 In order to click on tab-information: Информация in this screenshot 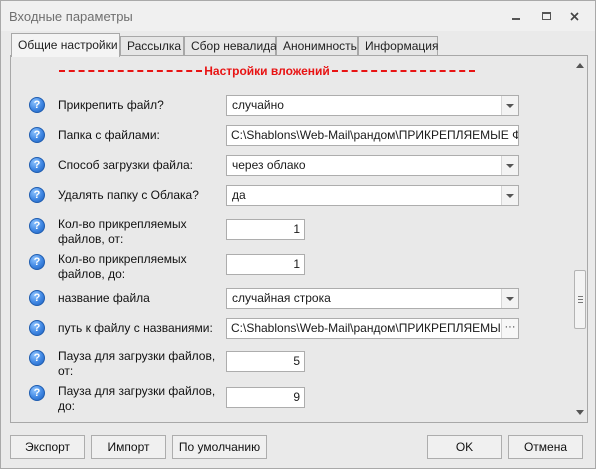, I will do `click(398, 46)`.